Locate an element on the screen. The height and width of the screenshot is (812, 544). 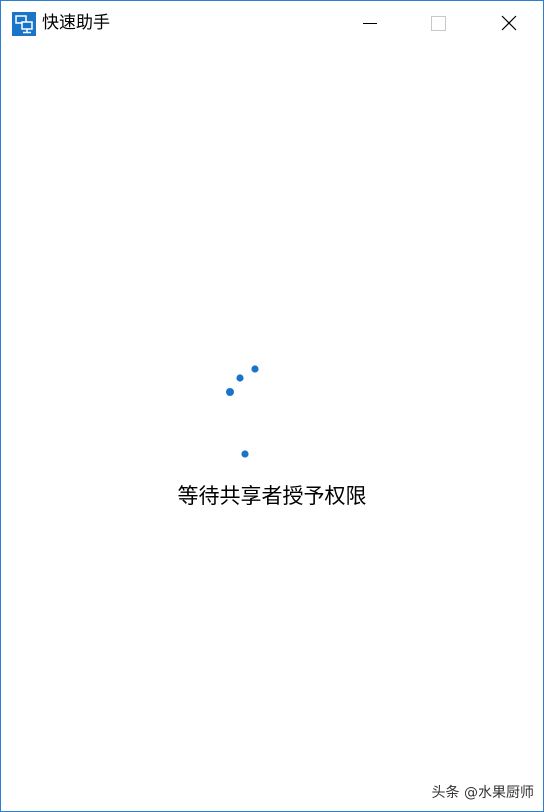
loading-spinner-icon is located at coordinates (243, 411).